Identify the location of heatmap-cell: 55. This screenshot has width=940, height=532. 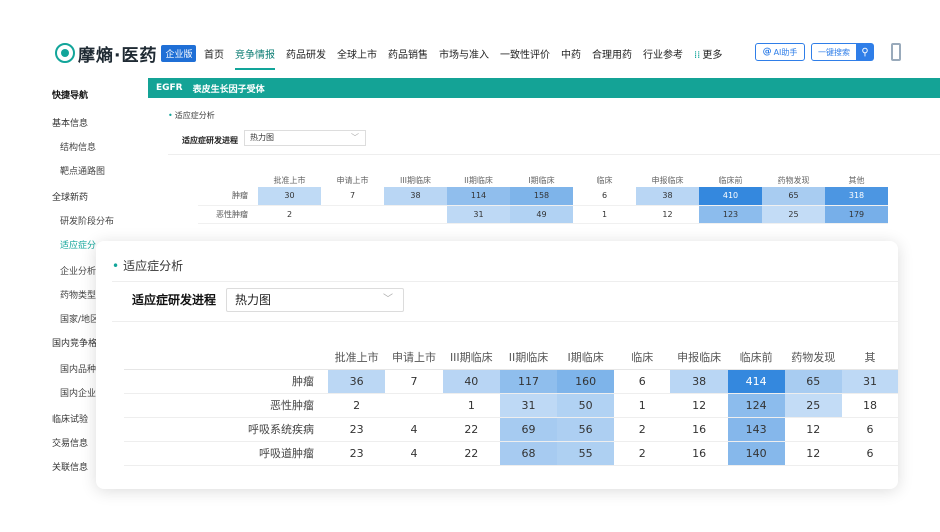
(586, 453).